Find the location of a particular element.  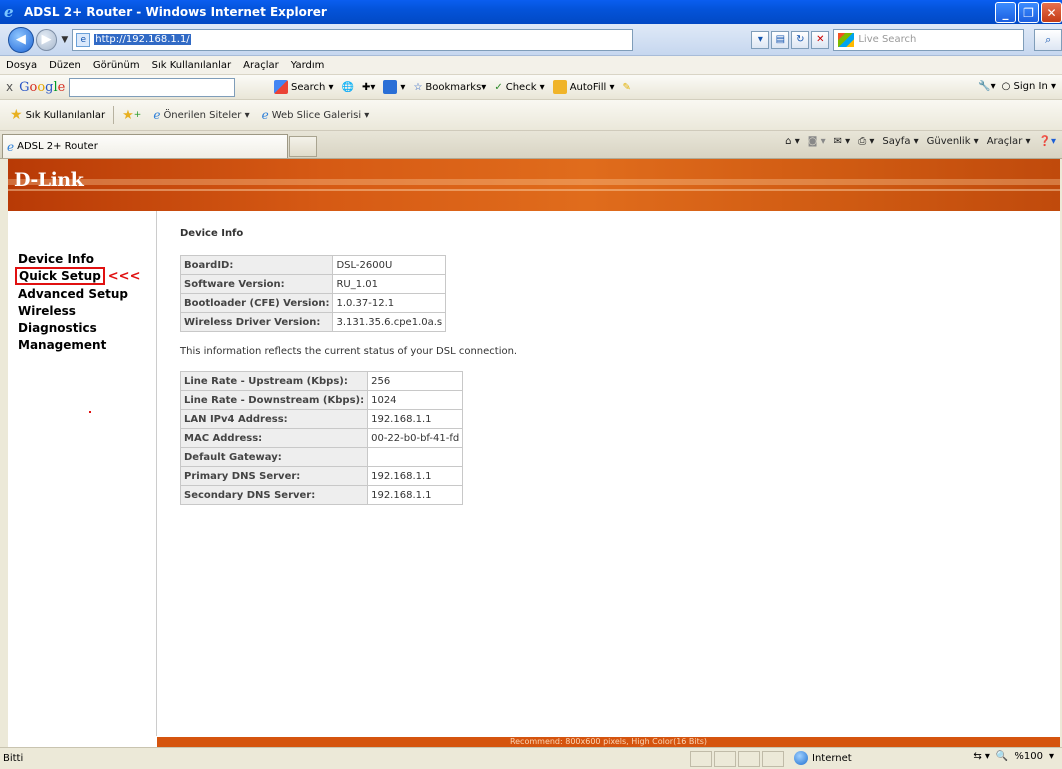

status-cells is located at coordinates (737, 759).